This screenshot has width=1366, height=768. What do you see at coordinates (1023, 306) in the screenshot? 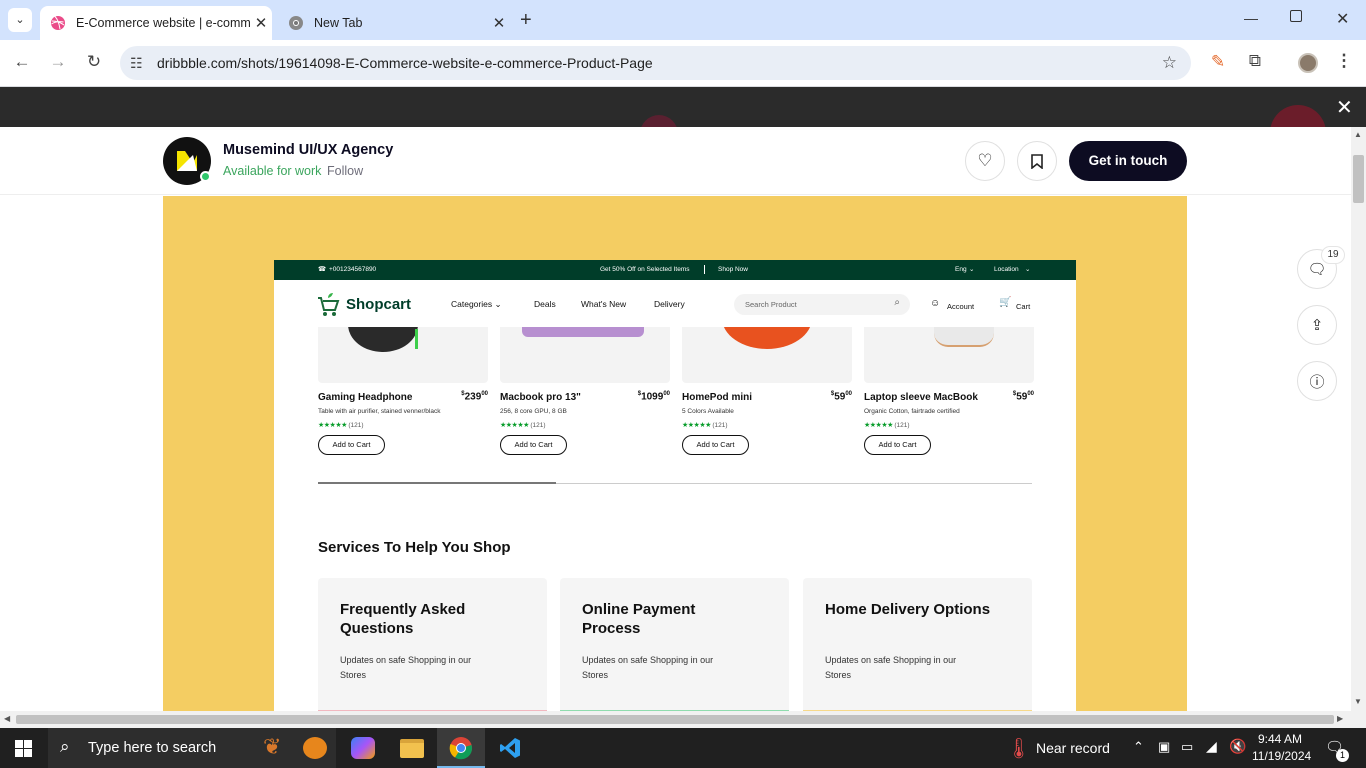
I see `cart-link: Cart` at bounding box center [1023, 306].